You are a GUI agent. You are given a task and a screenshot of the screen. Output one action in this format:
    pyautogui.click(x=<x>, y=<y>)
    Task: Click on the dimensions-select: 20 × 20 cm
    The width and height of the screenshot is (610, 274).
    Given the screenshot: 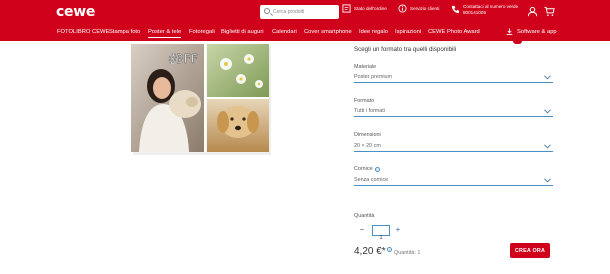 What is the action you would take?
    pyautogui.click(x=453, y=147)
    